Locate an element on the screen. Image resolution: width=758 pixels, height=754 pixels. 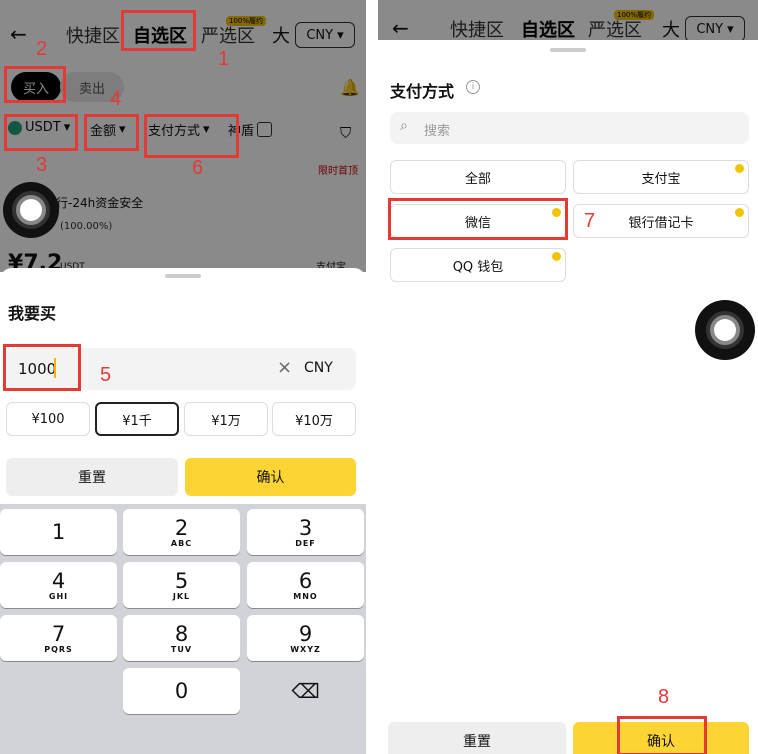
key-digit: 4 is located at coordinates (58, 580).